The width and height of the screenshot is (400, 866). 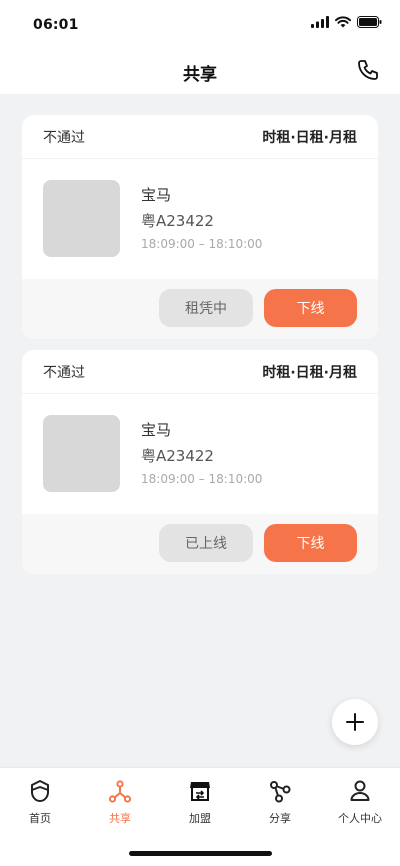 I want to click on tab-label: 共享, so click(x=120, y=818).